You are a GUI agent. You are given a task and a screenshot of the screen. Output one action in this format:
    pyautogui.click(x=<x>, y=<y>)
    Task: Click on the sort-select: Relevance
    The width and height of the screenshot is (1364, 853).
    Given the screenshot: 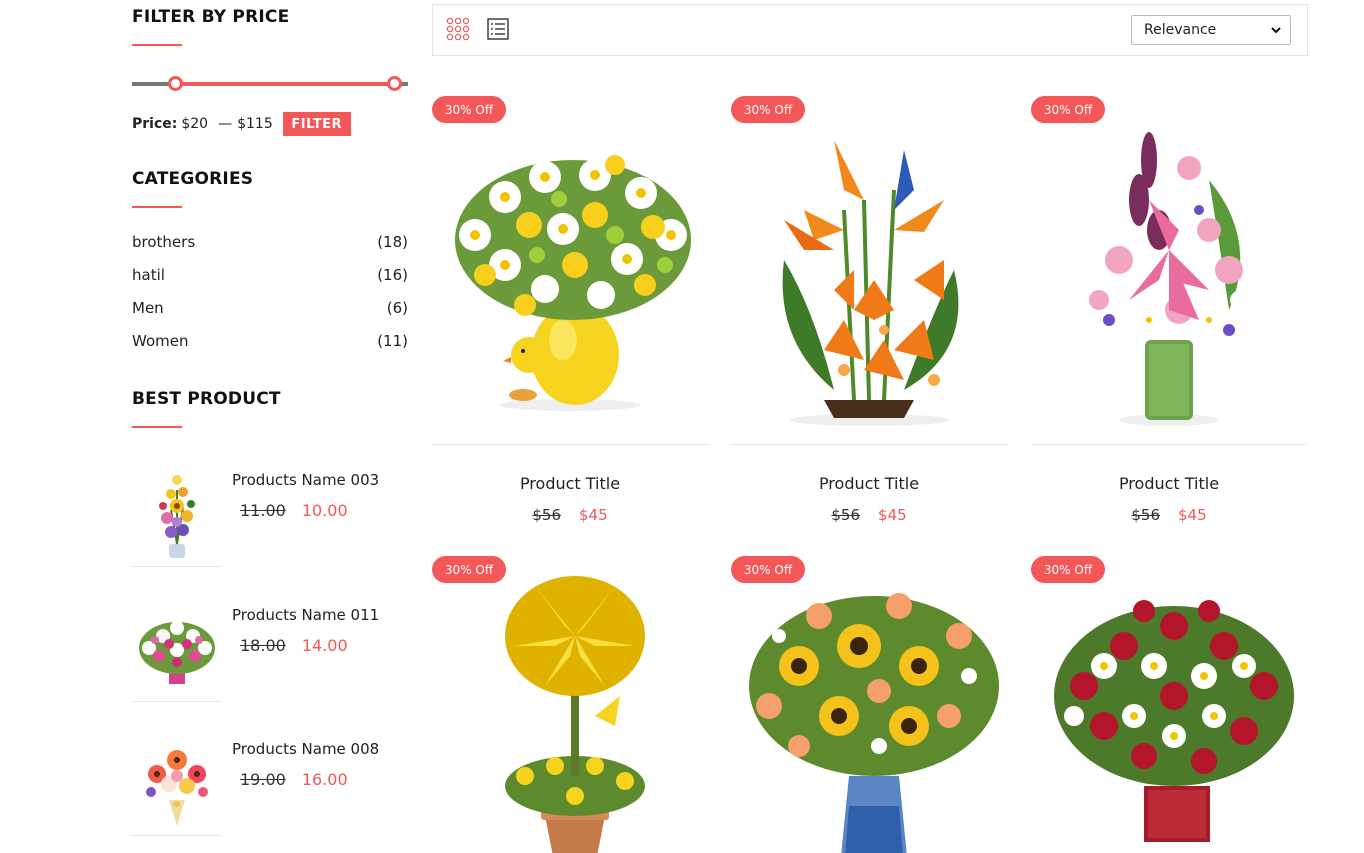 What is the action you would take?
    pyautogui.click(x=1211, y=30)
    